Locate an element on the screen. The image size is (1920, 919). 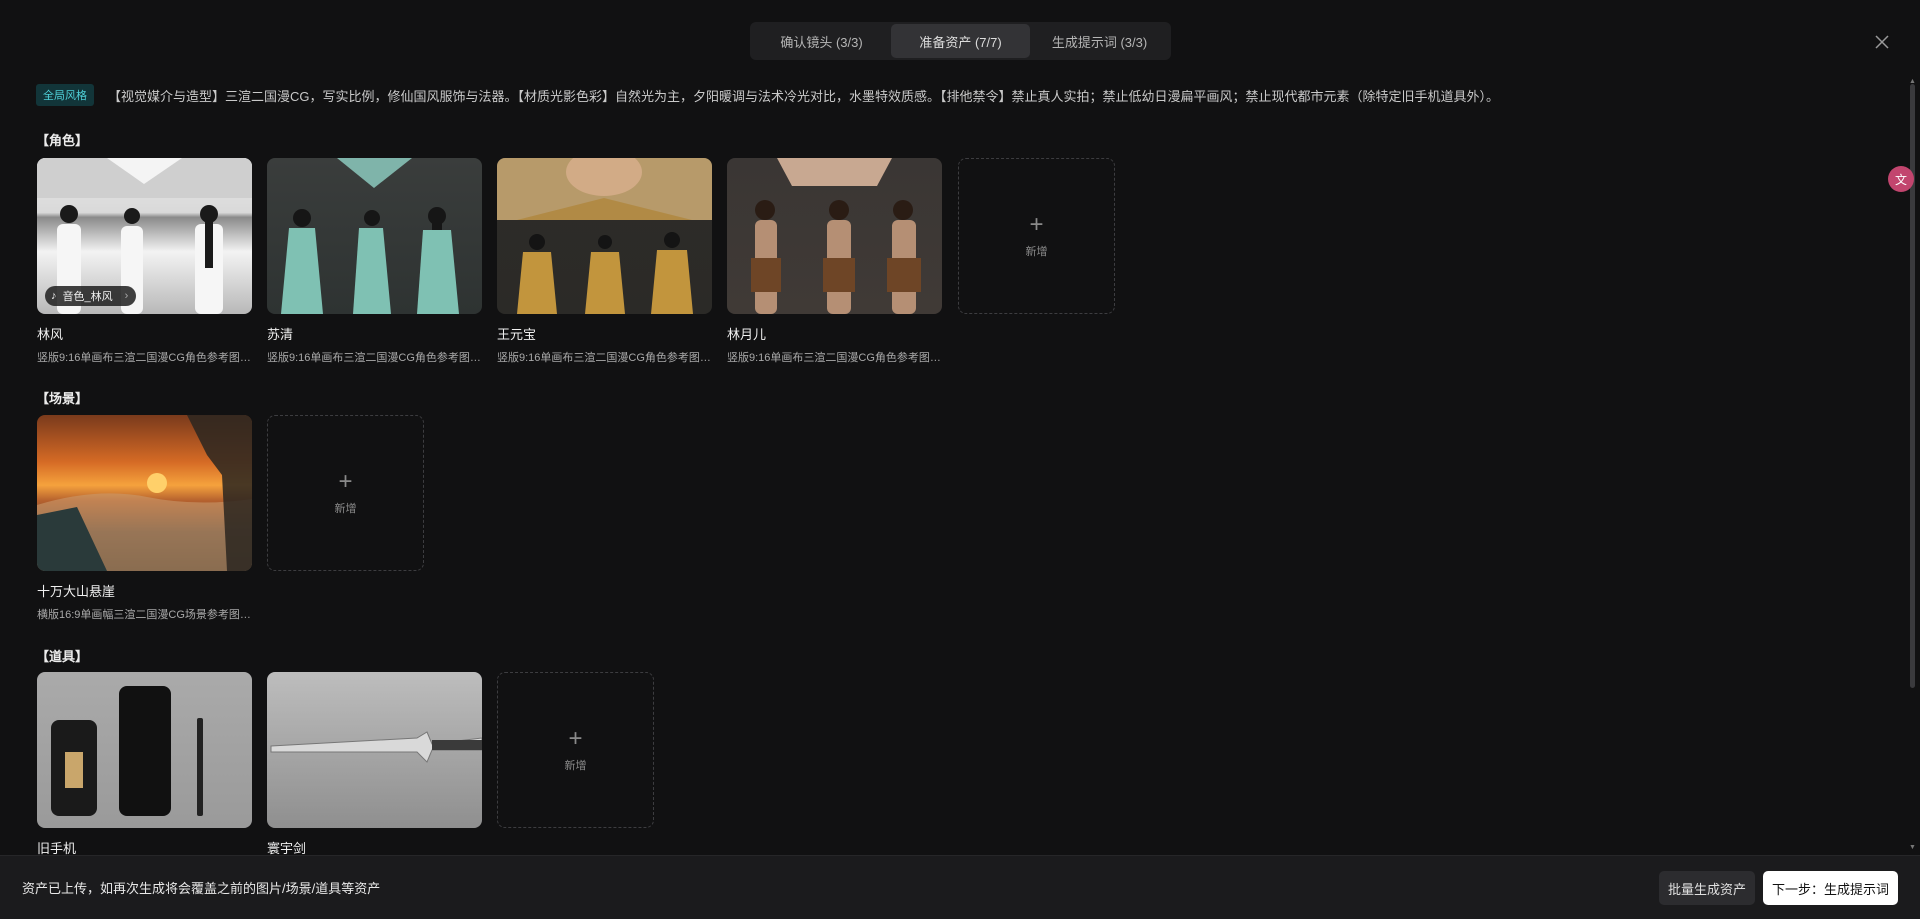
add-character-button: + 新增 is located at coordinates (1036, 236).